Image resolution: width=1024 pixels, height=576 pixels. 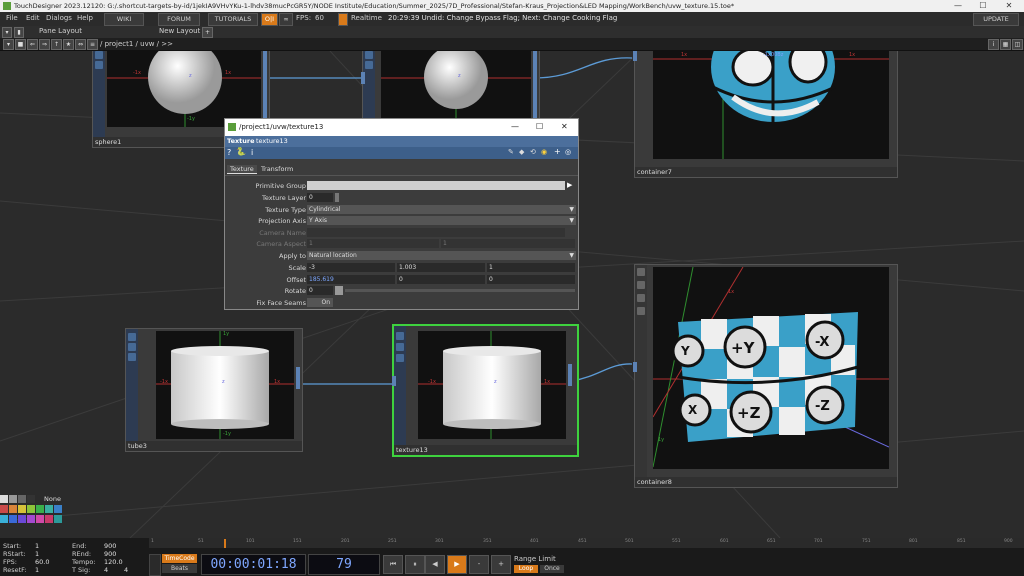 What do you see at coordinates (654, 482) in the screenshot?
I see `node-name: container8` at bounding box center [654, 482].